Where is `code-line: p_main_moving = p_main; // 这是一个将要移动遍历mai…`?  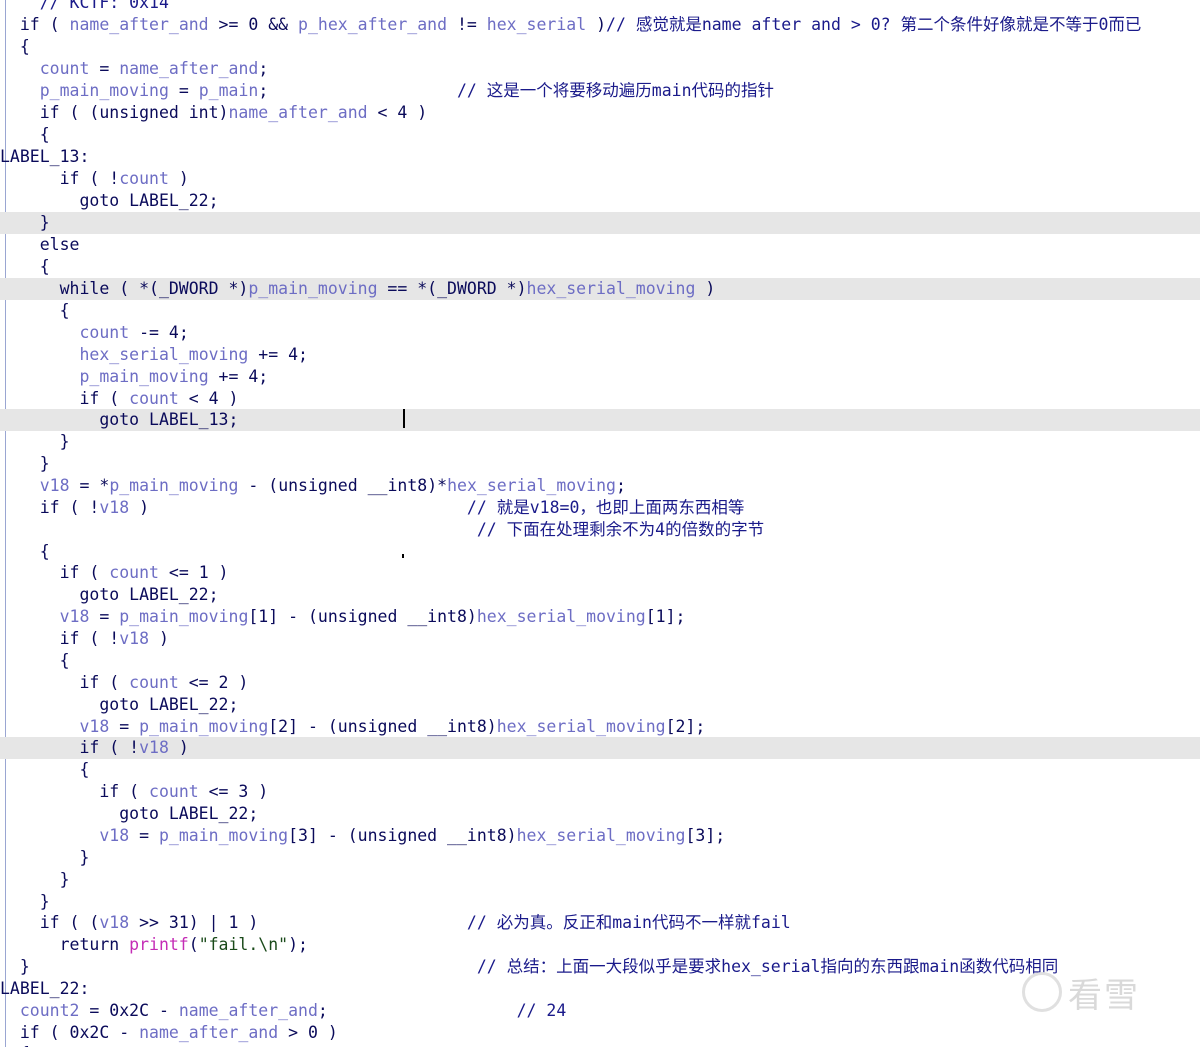
code-line: p_main_moving = p_main; // 这是一个将要移动遍历mai… is located at coordinates (600, 91).